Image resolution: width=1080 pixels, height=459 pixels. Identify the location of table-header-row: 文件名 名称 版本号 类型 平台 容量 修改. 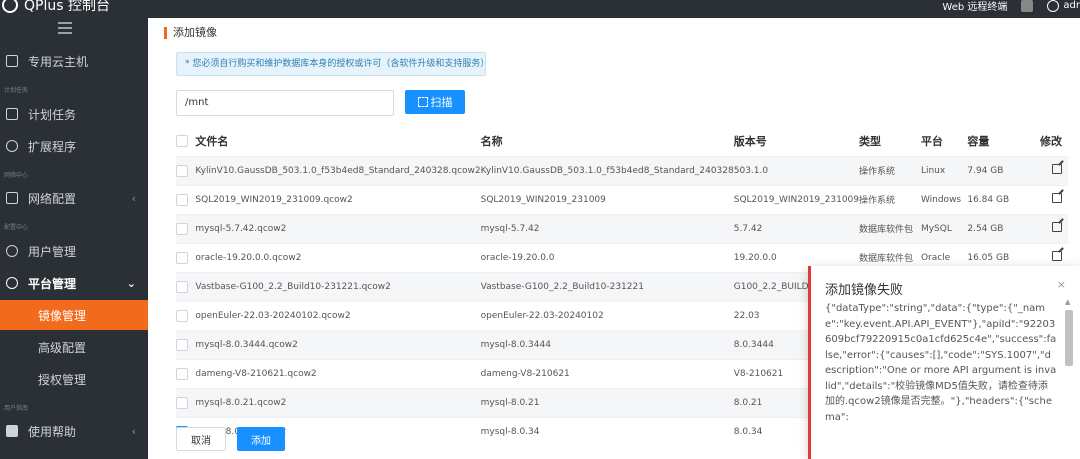
(622, 141).